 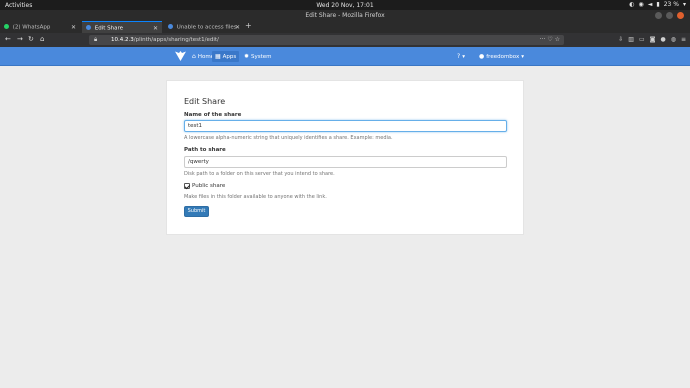 I want to click on help-icon: ?, so click(x=459, y=56).